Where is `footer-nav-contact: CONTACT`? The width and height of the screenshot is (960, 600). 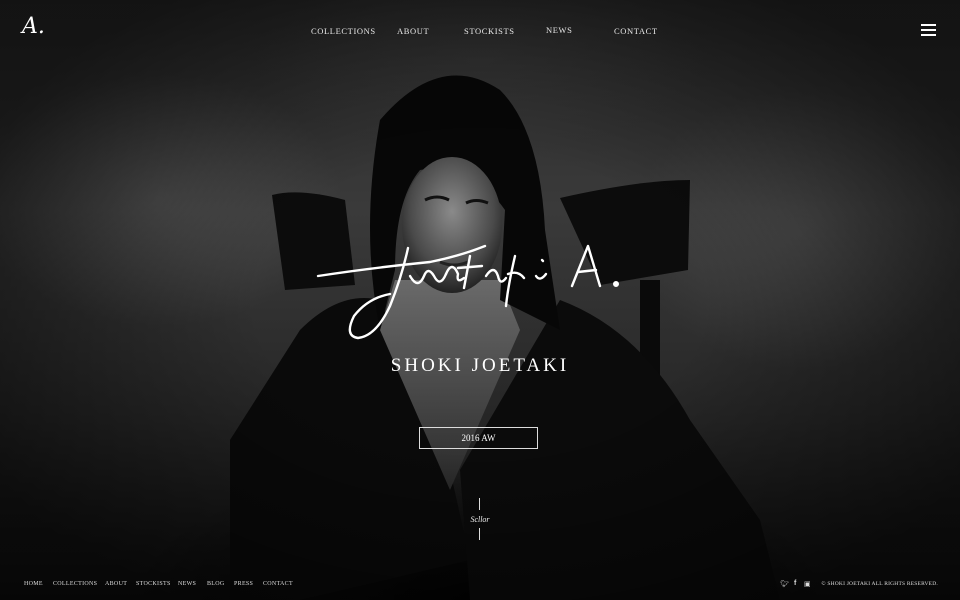 footer-nav-contact: CONTACT is located at coordinates (278, 584).